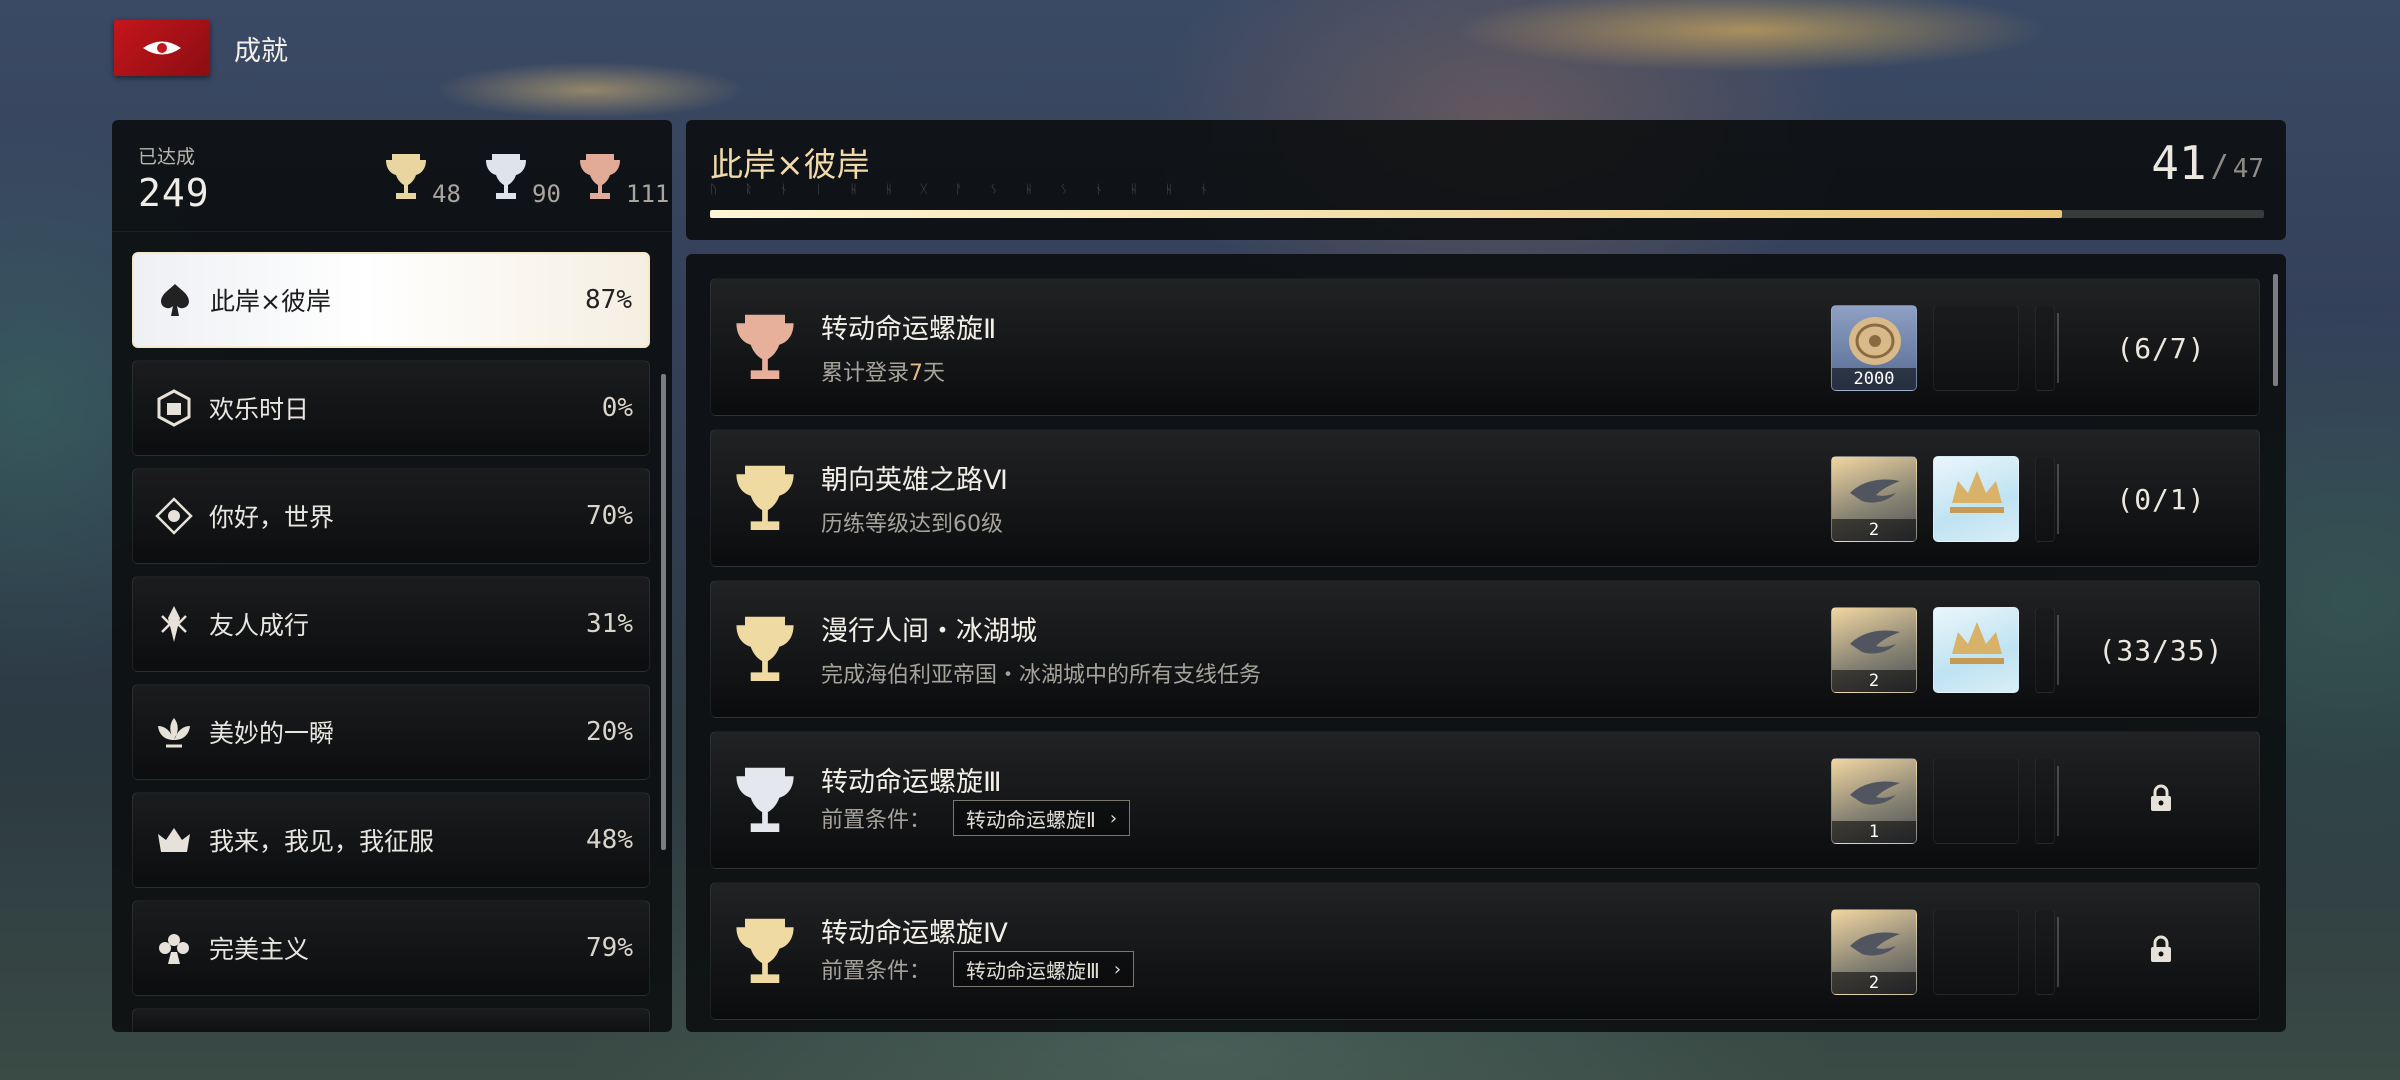  What do you see at coordinates (259, 949) in the screenshot?
I see `category-name: 完美主义` at bounding box center [259, 949].